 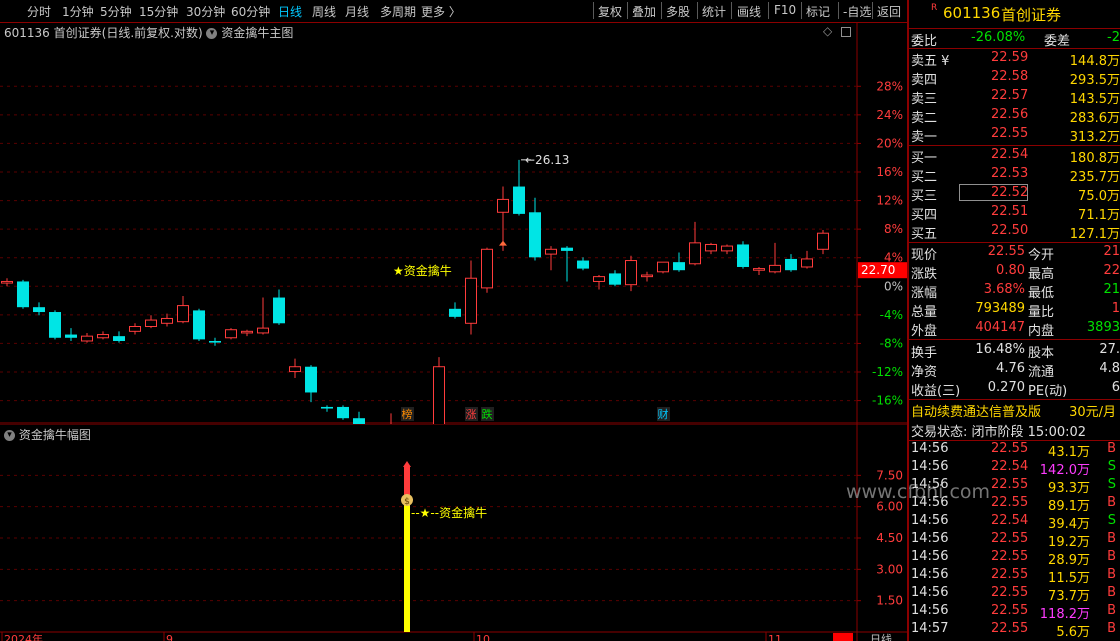 What do you see at coordinates (1015, 97) in the screenshot?
I see `ask-row: 卖三 22.57 143.5万` at bounding box center [1015, 97].